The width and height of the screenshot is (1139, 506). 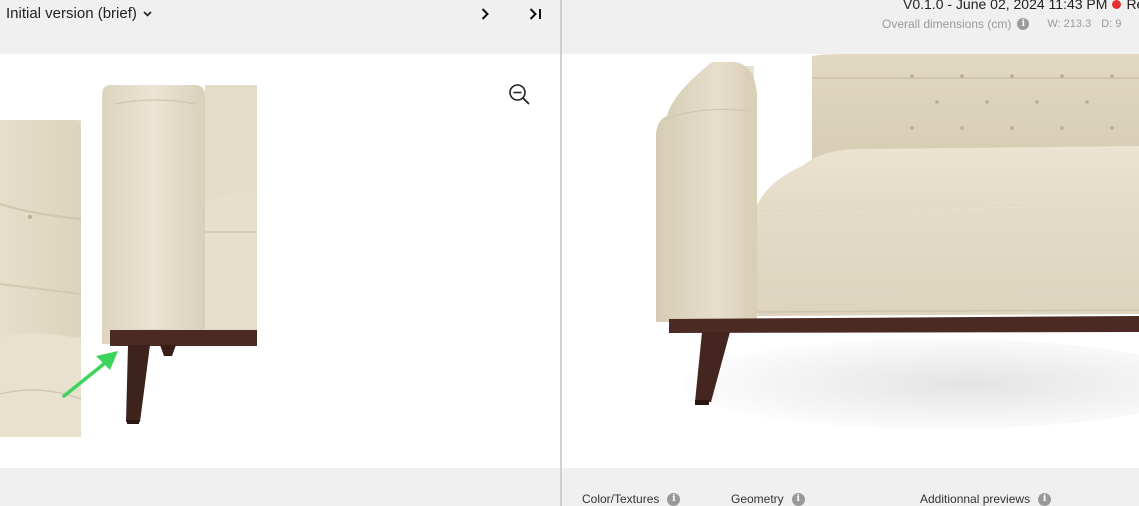 What do you see at coordinates (280, 27) in the screenshot?
I see `left-pane-header: Initial version (brief)` at bounding box center [280, 27].